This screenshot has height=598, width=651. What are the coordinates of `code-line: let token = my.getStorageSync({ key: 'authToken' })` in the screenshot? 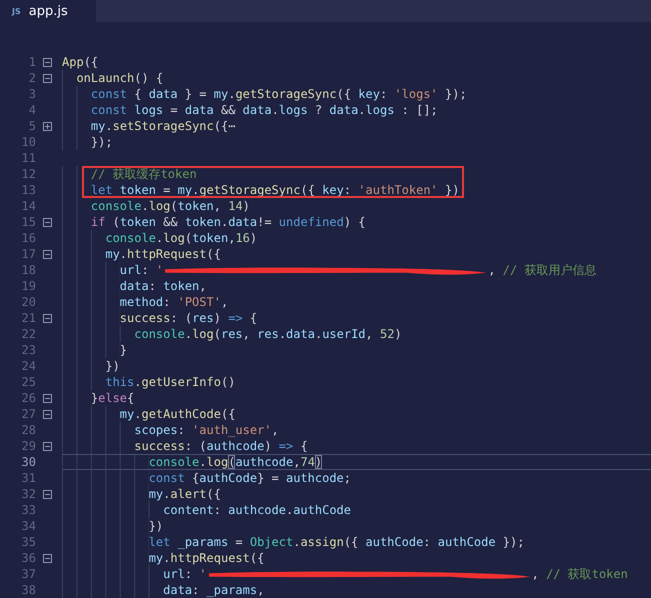 It's located at (356, 190).